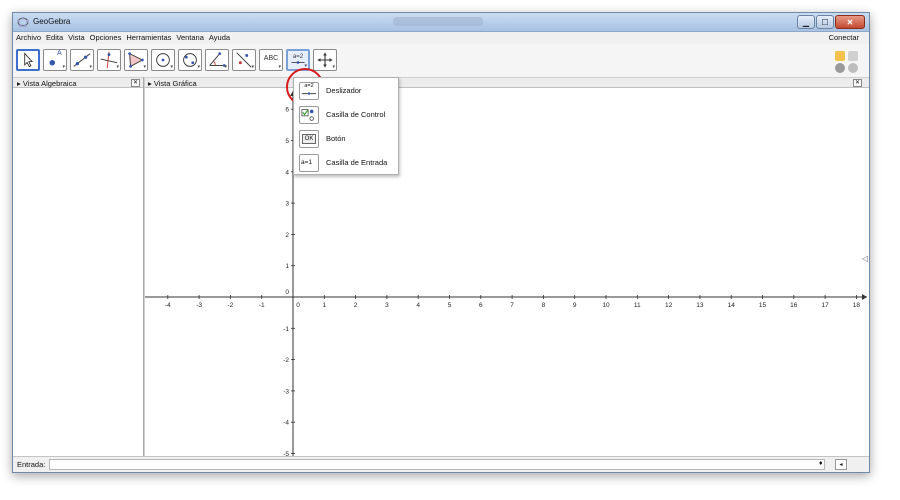 The image size is (900, 500). I want to click on x-tick-label: 2, so click(356, 305).